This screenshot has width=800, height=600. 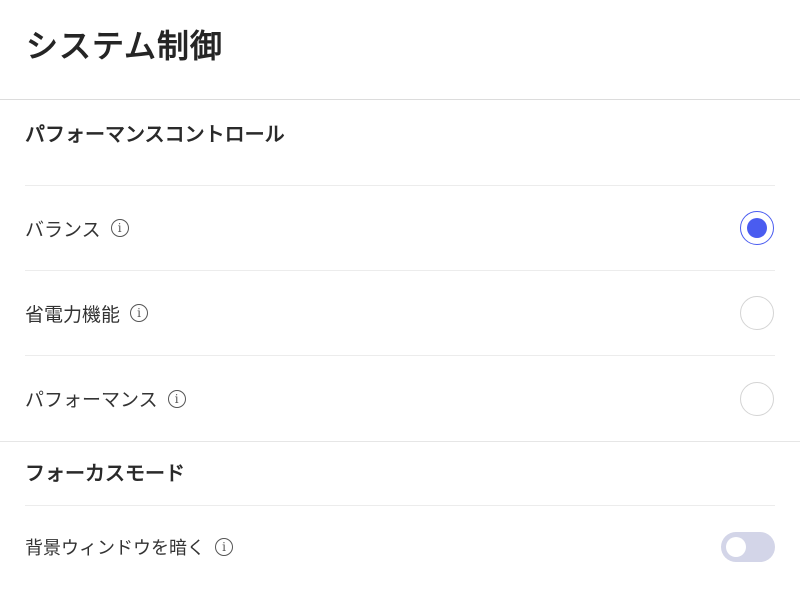 What do you see at coordinates (757, 228) in the screenshot?
I see `balance-radio` at bounding box center [757, 228].